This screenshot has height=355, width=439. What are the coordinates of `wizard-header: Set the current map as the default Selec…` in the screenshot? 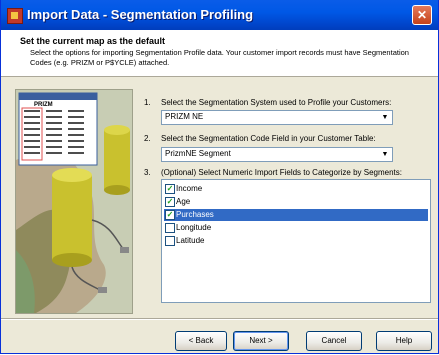 It's located at (219, 53).